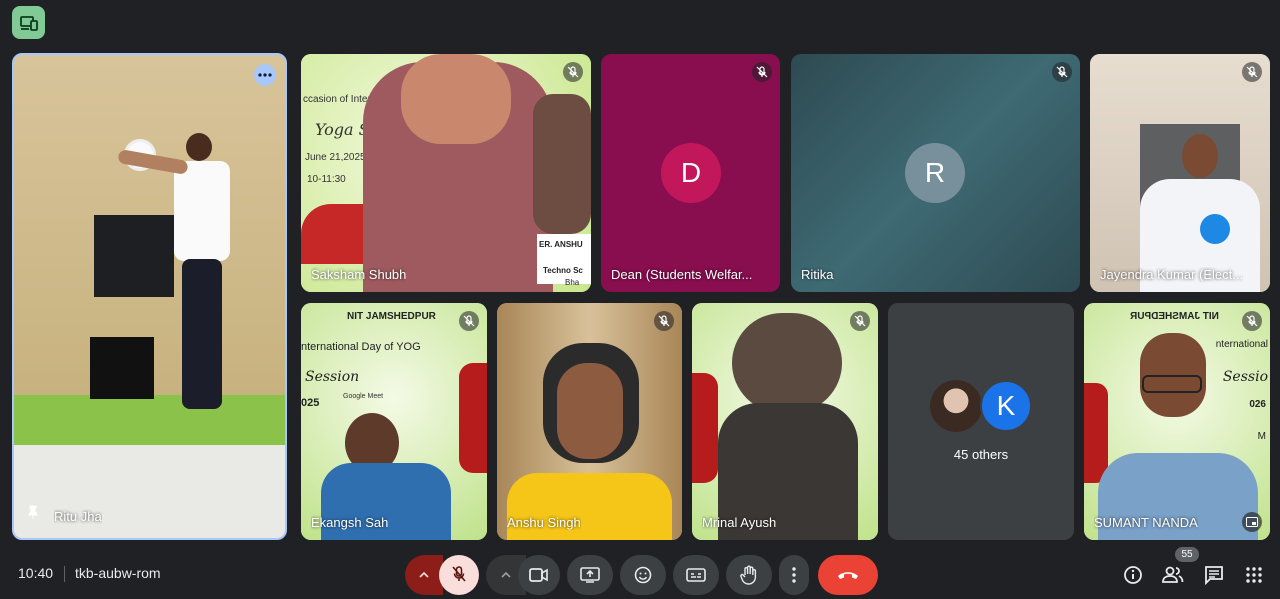 The width and height of the screenshot is (1280, 599). Describe the element at coordinates (563, 270) in the screenshot. I see `poster-text: Techno Sc` at that location.